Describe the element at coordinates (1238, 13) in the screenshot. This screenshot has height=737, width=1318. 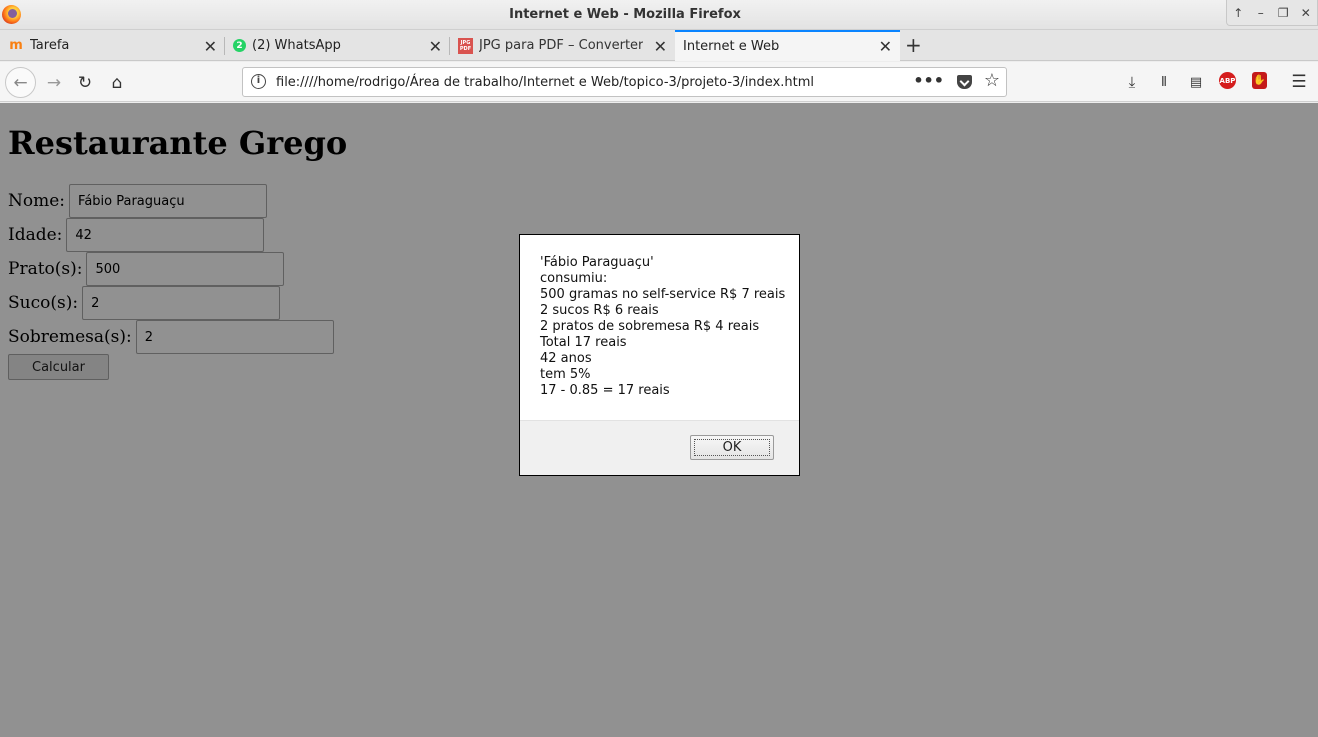
I see `window-up-icon: ↑` at that location.